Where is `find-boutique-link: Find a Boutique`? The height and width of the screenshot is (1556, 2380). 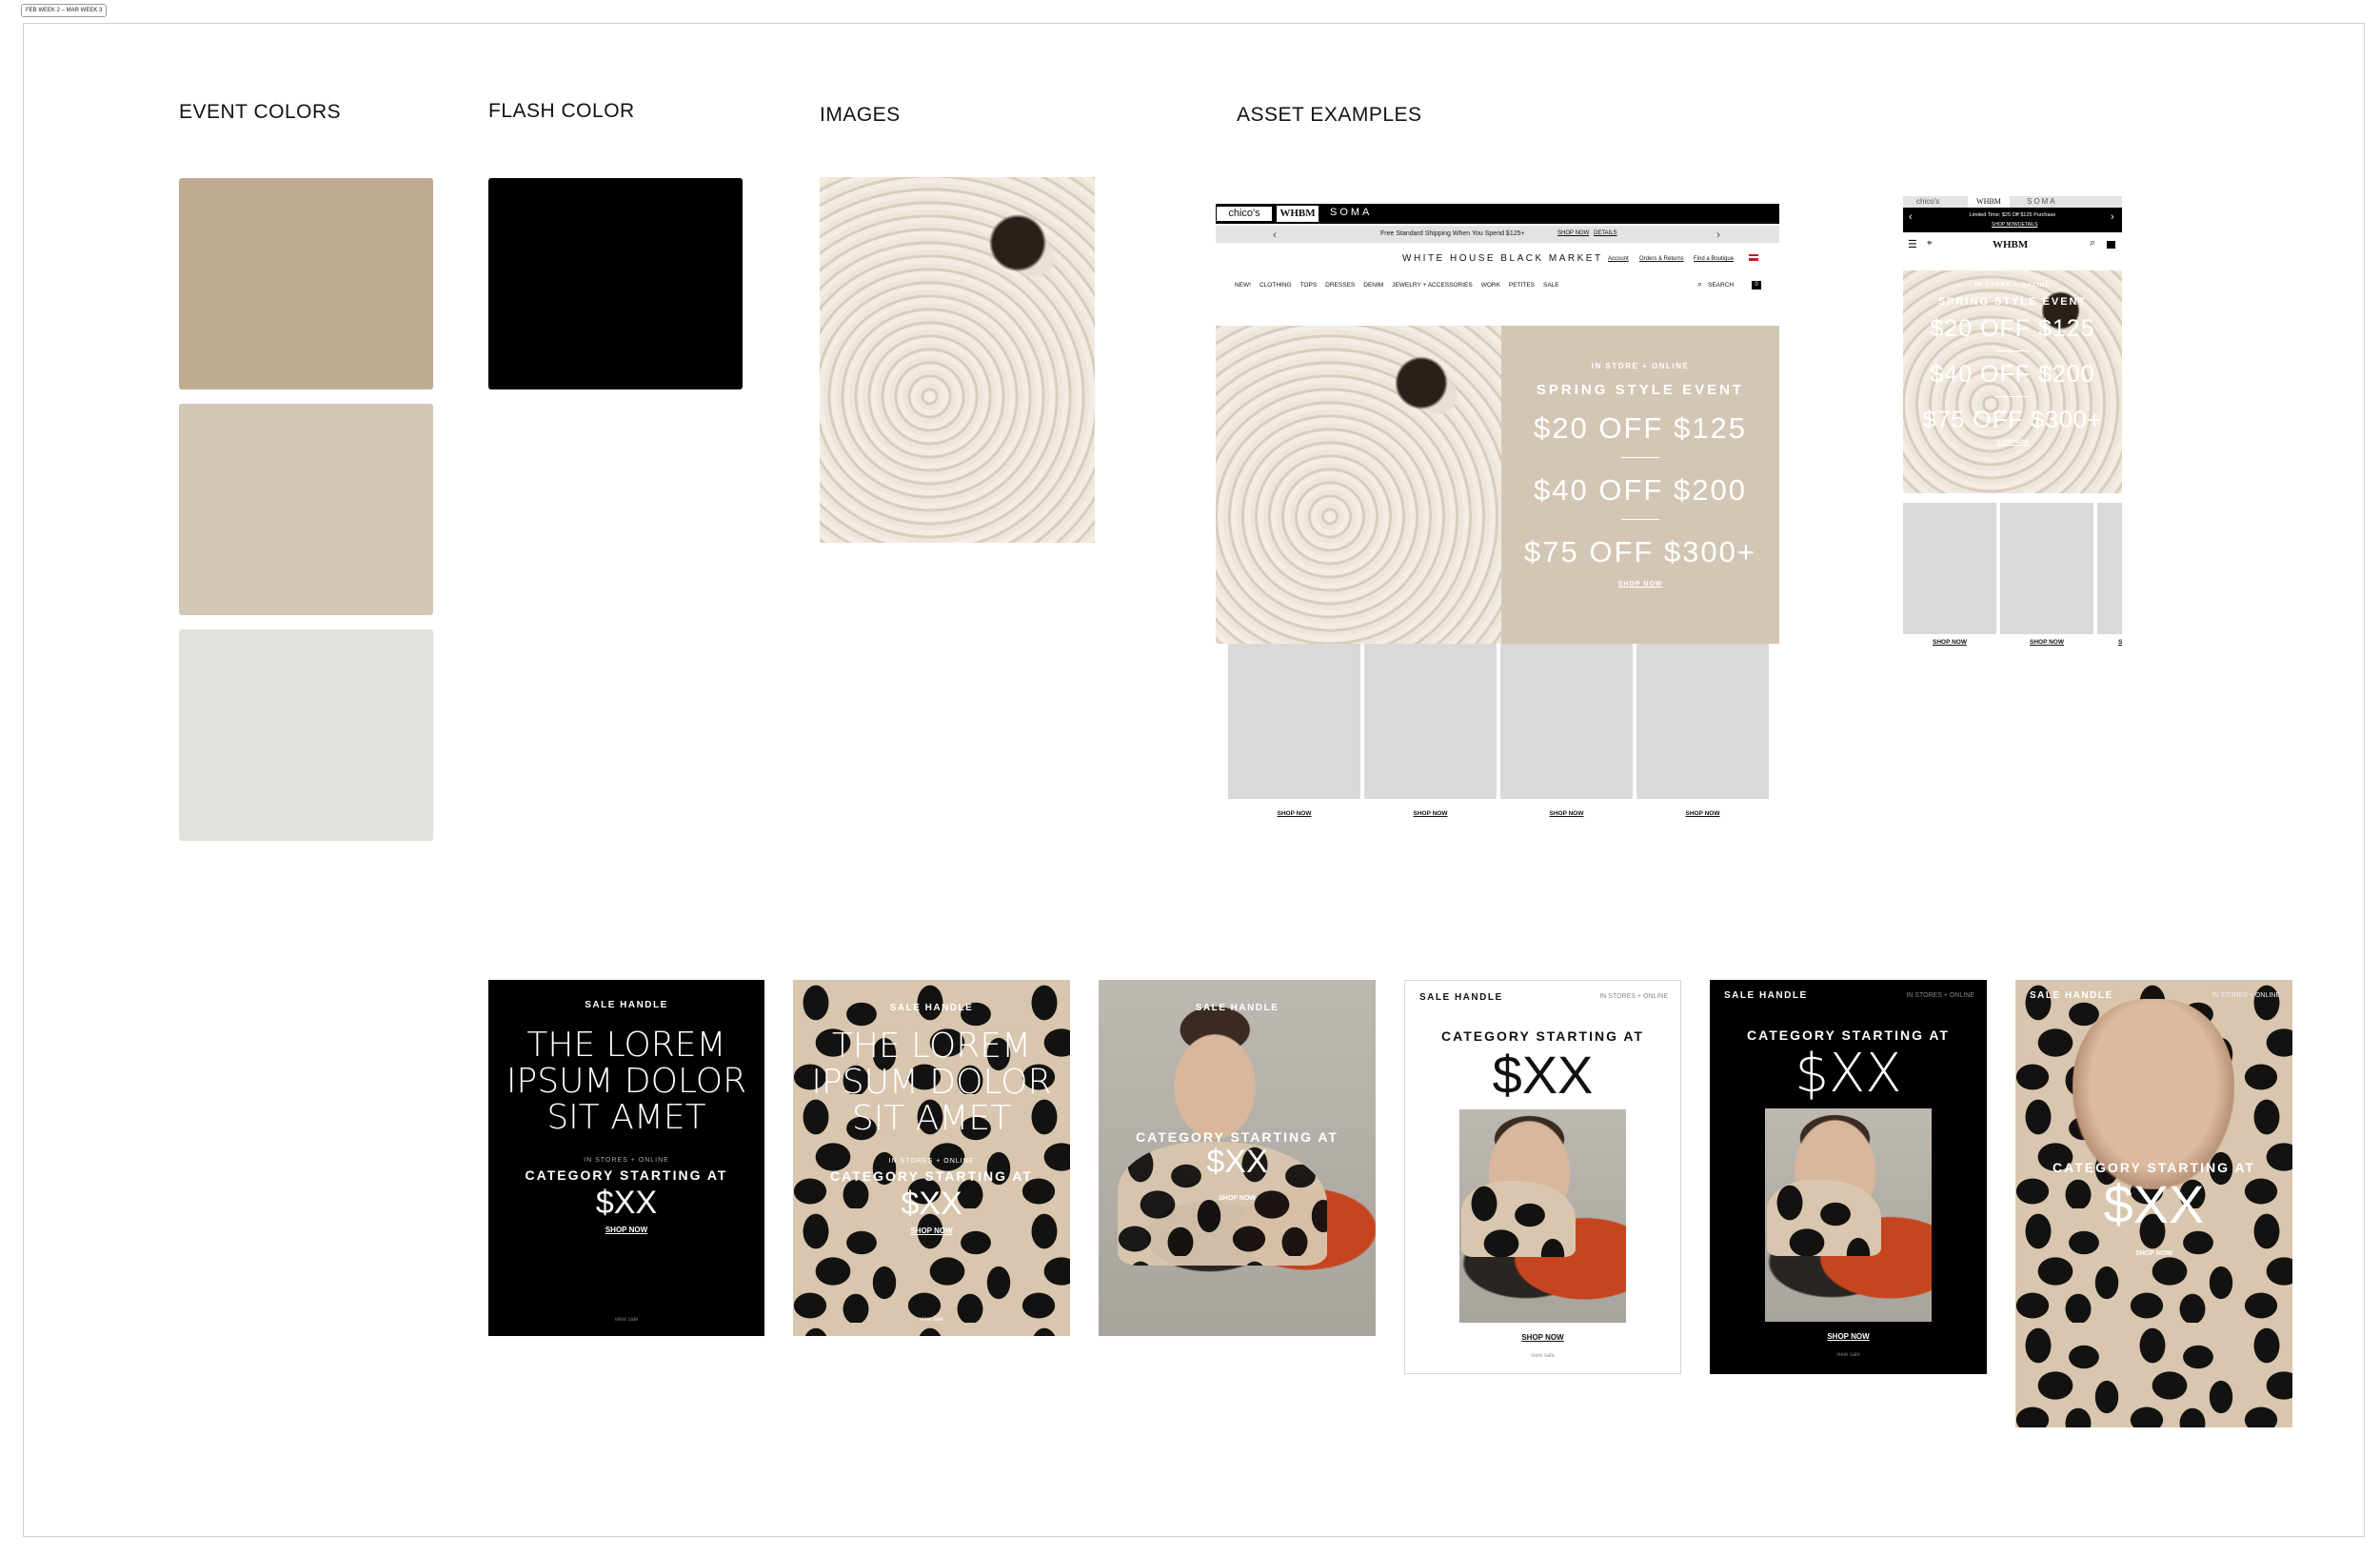
find-boutique-link: Find a Boutique is located at coordinates (1714, 259).